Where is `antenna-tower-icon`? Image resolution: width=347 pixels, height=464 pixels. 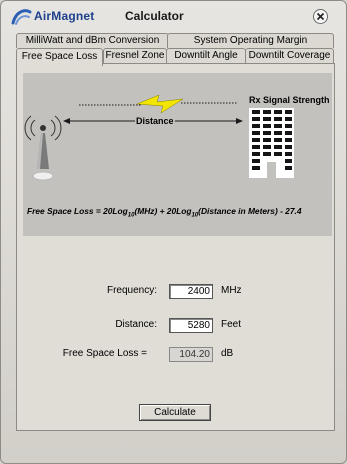
antenna-tower-icon is located at coordinates (43, 148).